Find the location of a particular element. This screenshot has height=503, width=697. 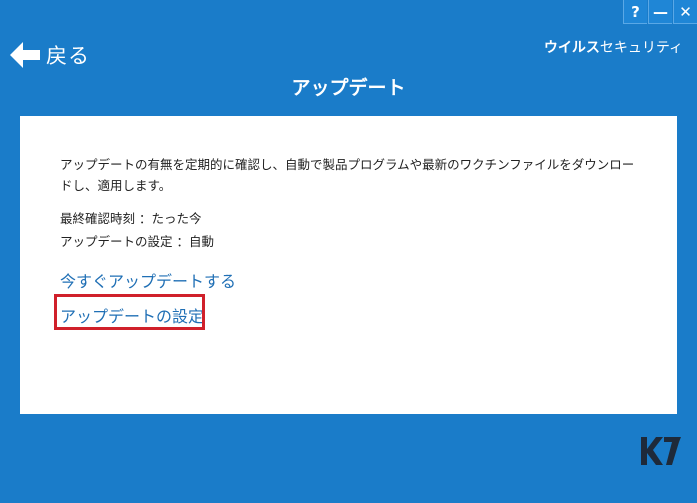

back-button: 戻る is located at coordinates (50, 55).